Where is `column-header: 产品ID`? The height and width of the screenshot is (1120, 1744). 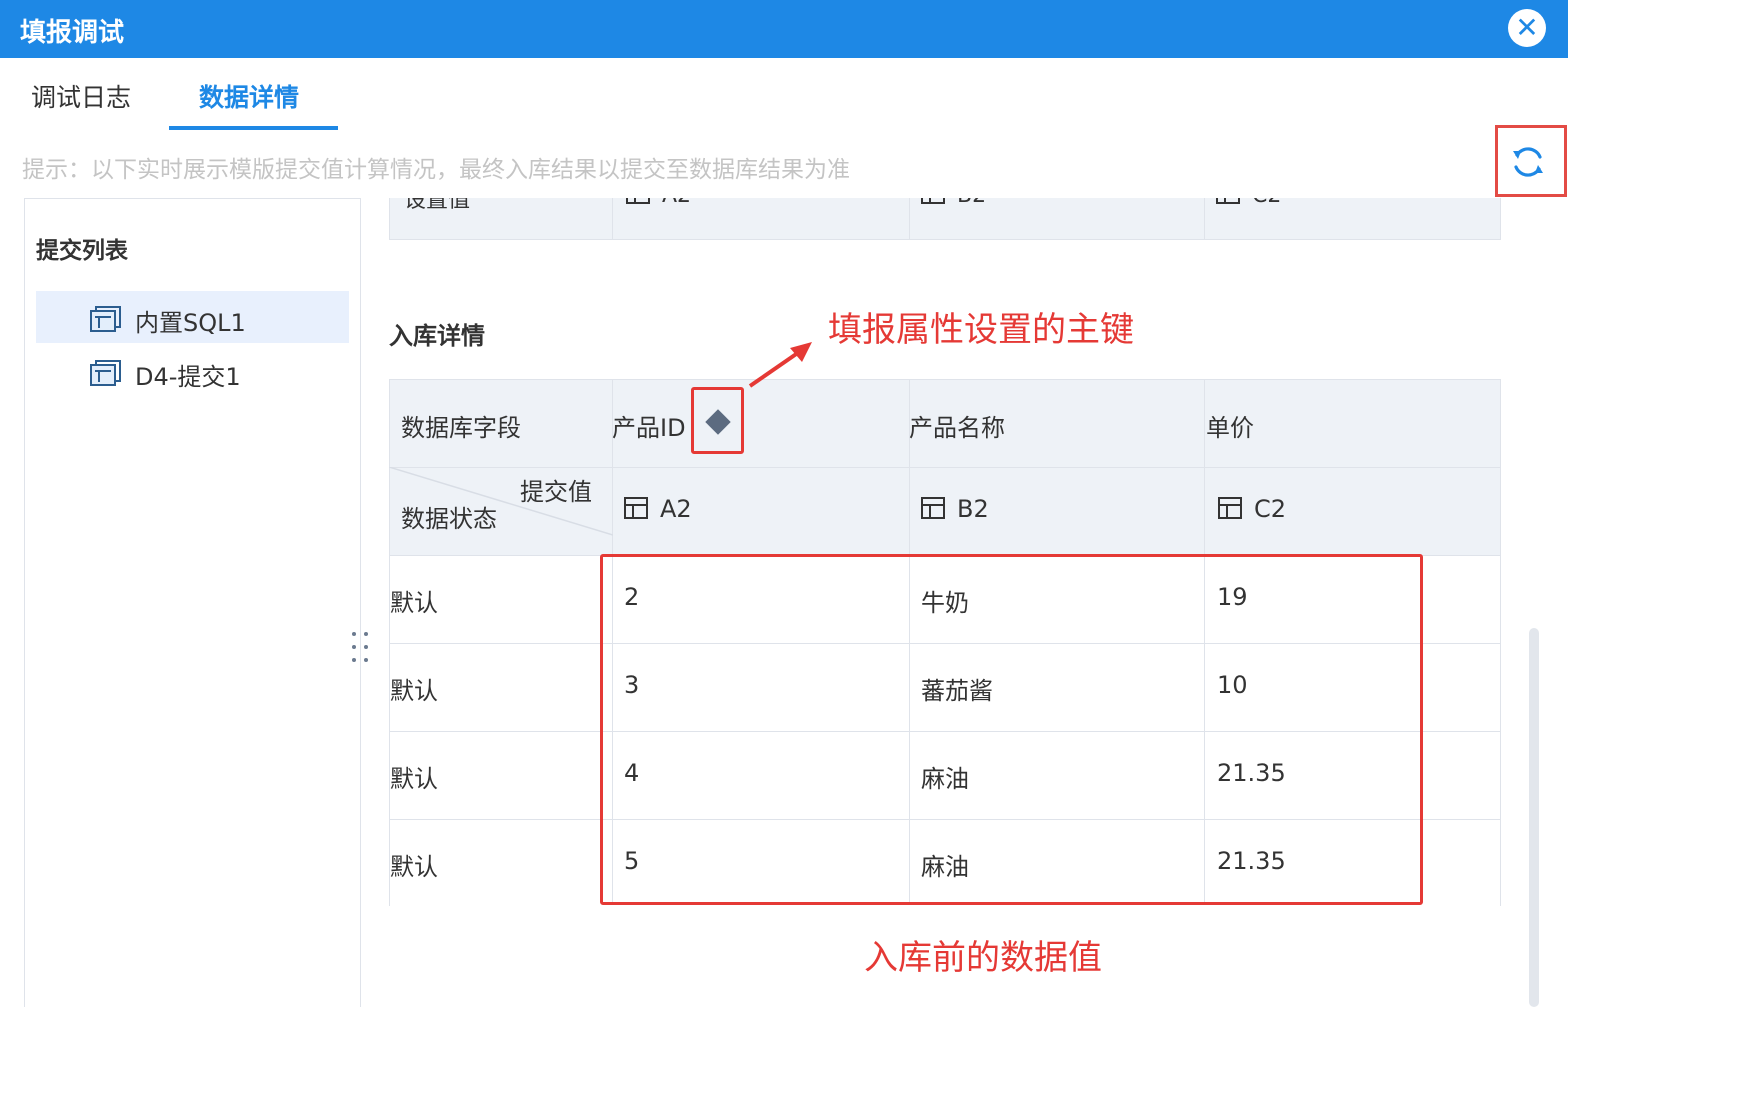
column-header: 产品ID is located at coordinates (649, 428).